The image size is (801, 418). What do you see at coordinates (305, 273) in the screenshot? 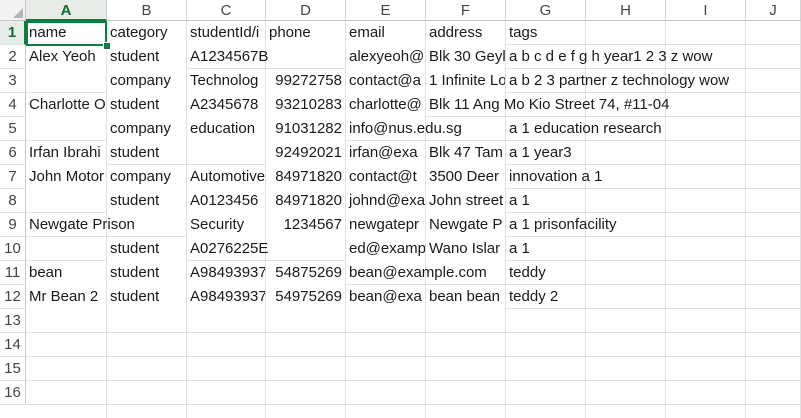
I see `cell-d11: 54875269` at bounding box center [305, 273].